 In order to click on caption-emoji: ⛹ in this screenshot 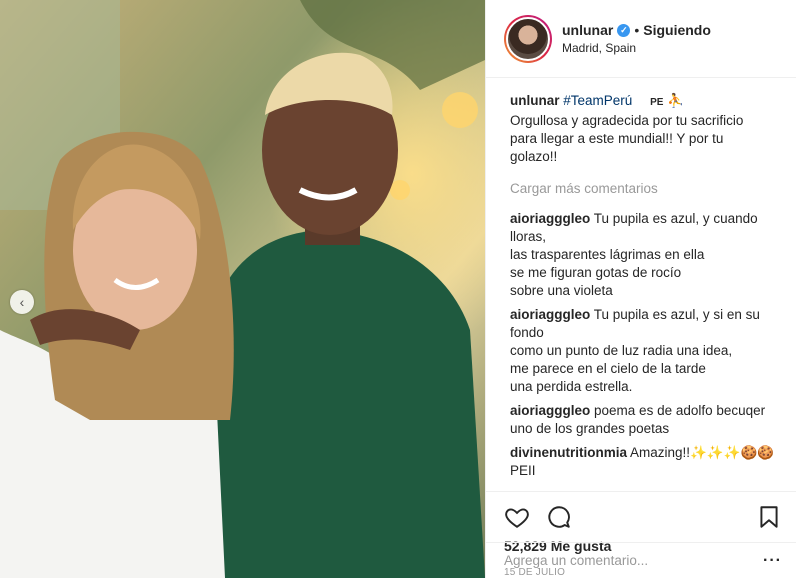, I will do `click(675, 100)`.